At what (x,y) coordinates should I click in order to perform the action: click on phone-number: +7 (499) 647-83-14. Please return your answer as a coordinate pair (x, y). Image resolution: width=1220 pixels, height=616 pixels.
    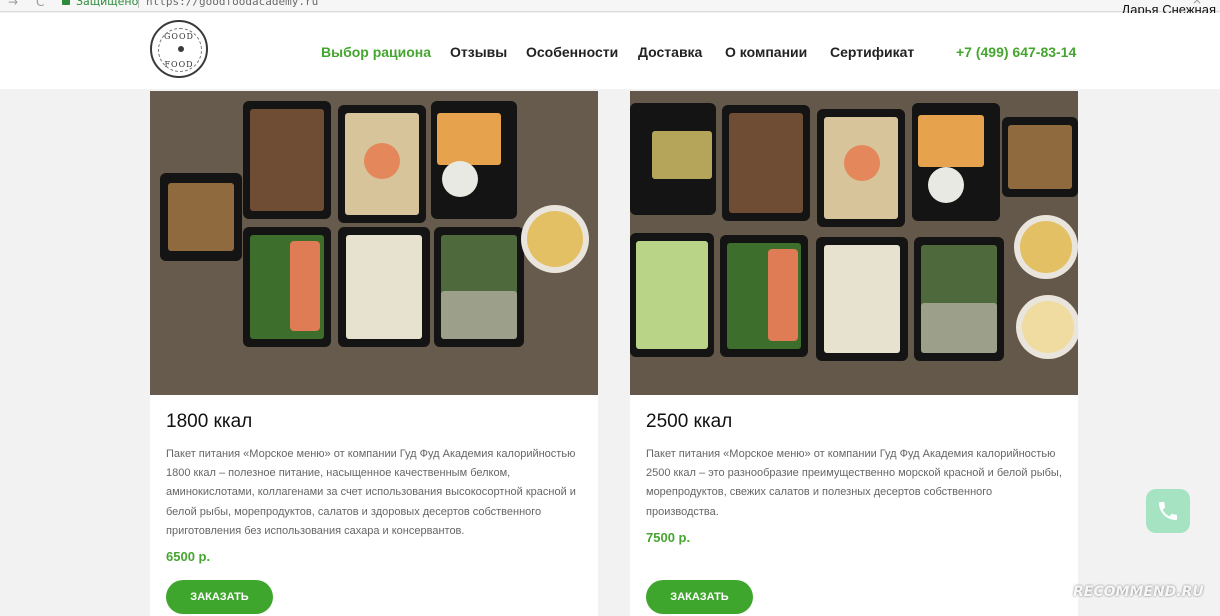
    Looking at the image, I should click on (1016, 52).